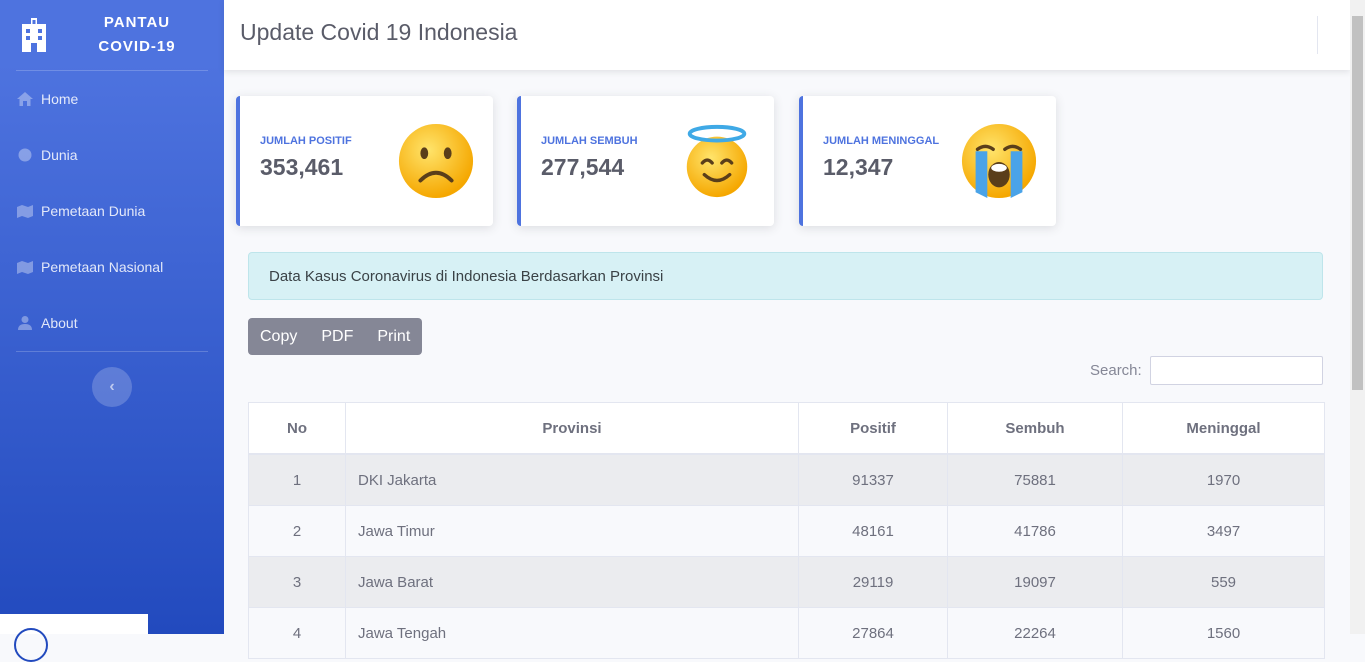 The height and width of the screenshot is (662, 1365). I want to click on card-label: JUMLAH SEMBUH, so click(589, 141).